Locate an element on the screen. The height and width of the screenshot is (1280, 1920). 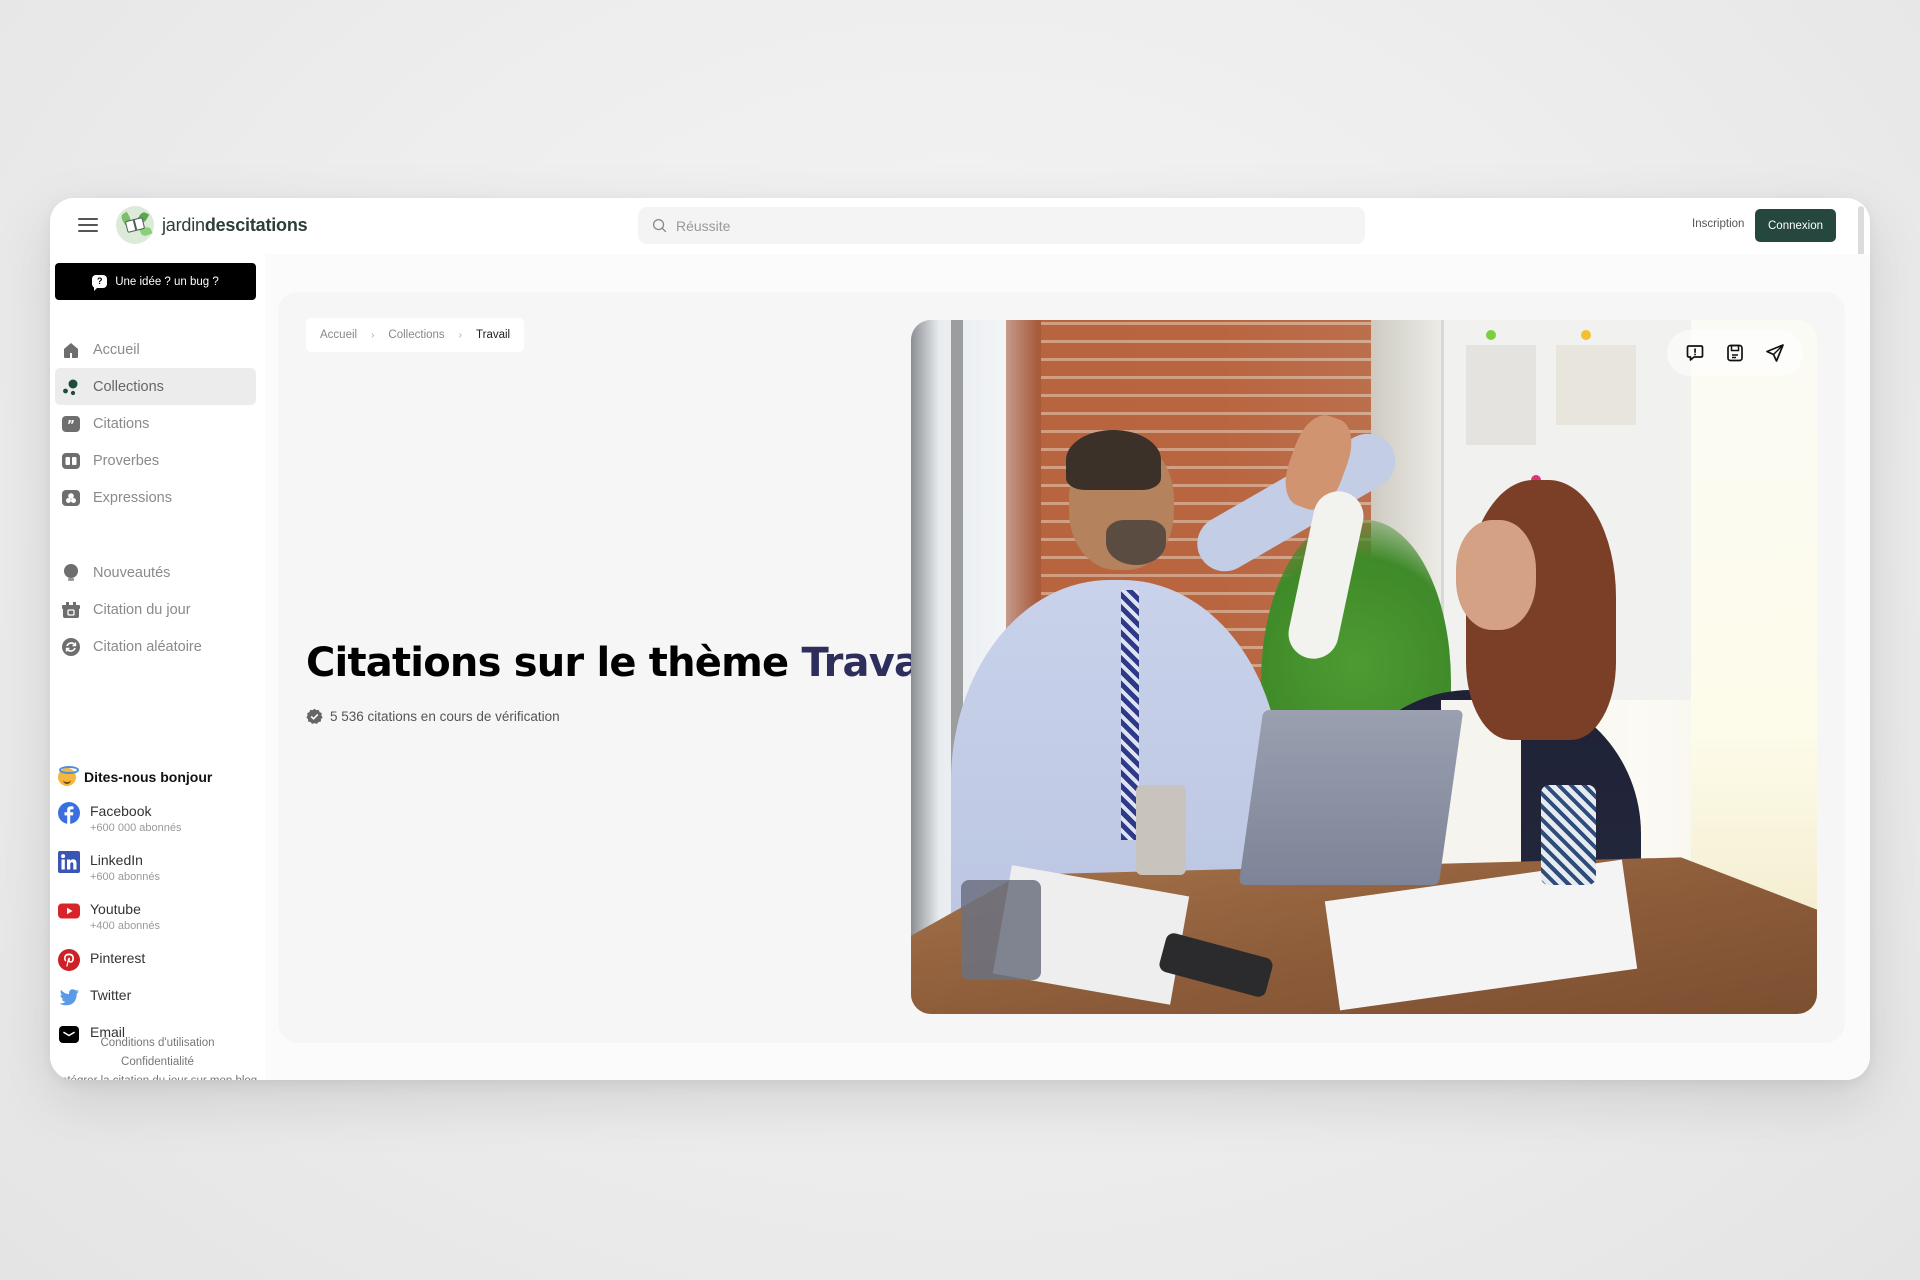
breadcrumb-accueil: Accueil is located at coordinates (338, 335).